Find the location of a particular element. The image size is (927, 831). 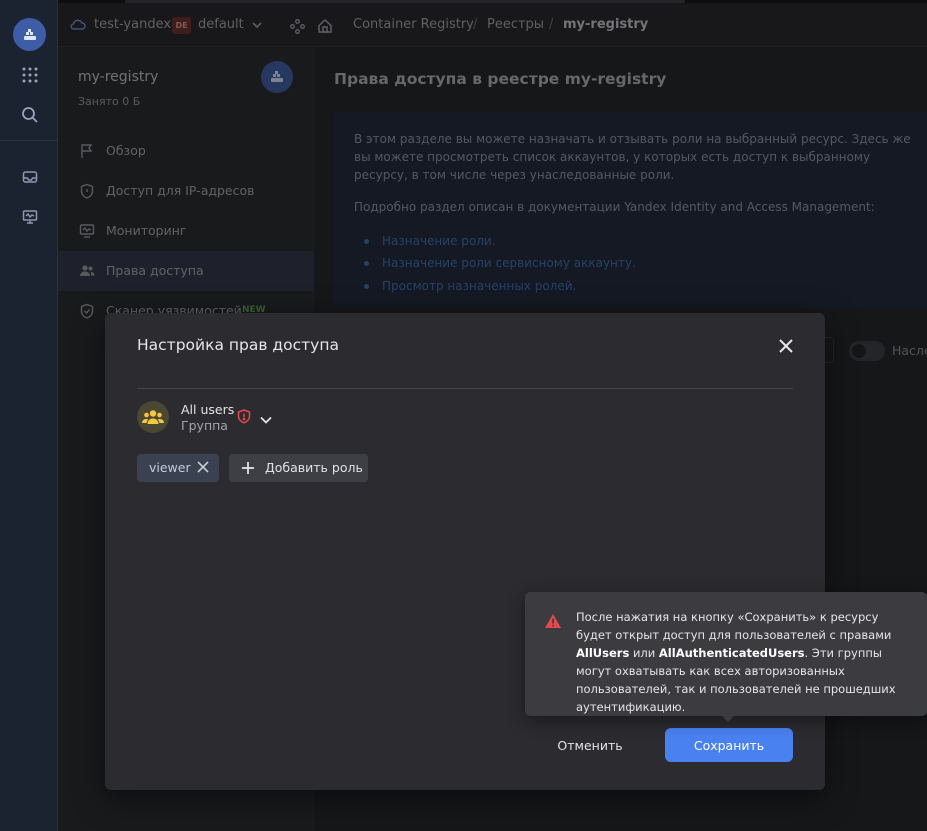

warning-text-part: или is located at coordinates (644, 653).